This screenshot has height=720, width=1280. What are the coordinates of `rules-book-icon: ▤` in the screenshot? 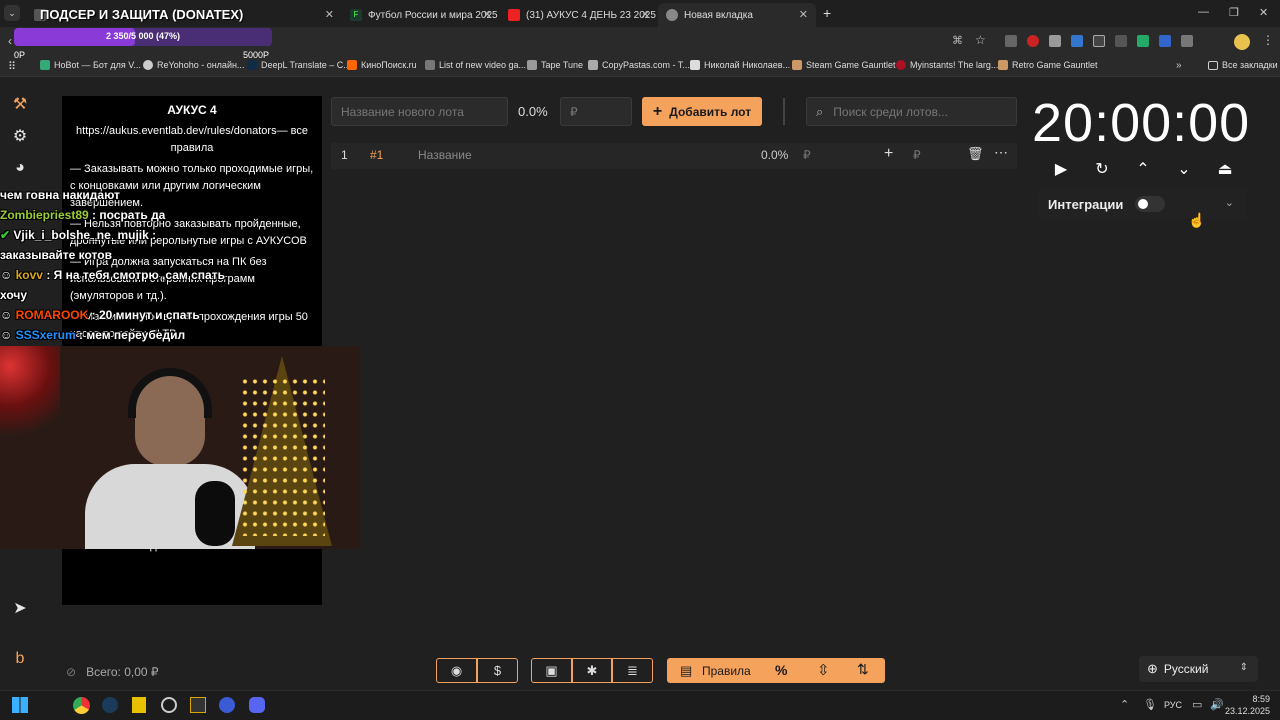 It's located at (686, 670).